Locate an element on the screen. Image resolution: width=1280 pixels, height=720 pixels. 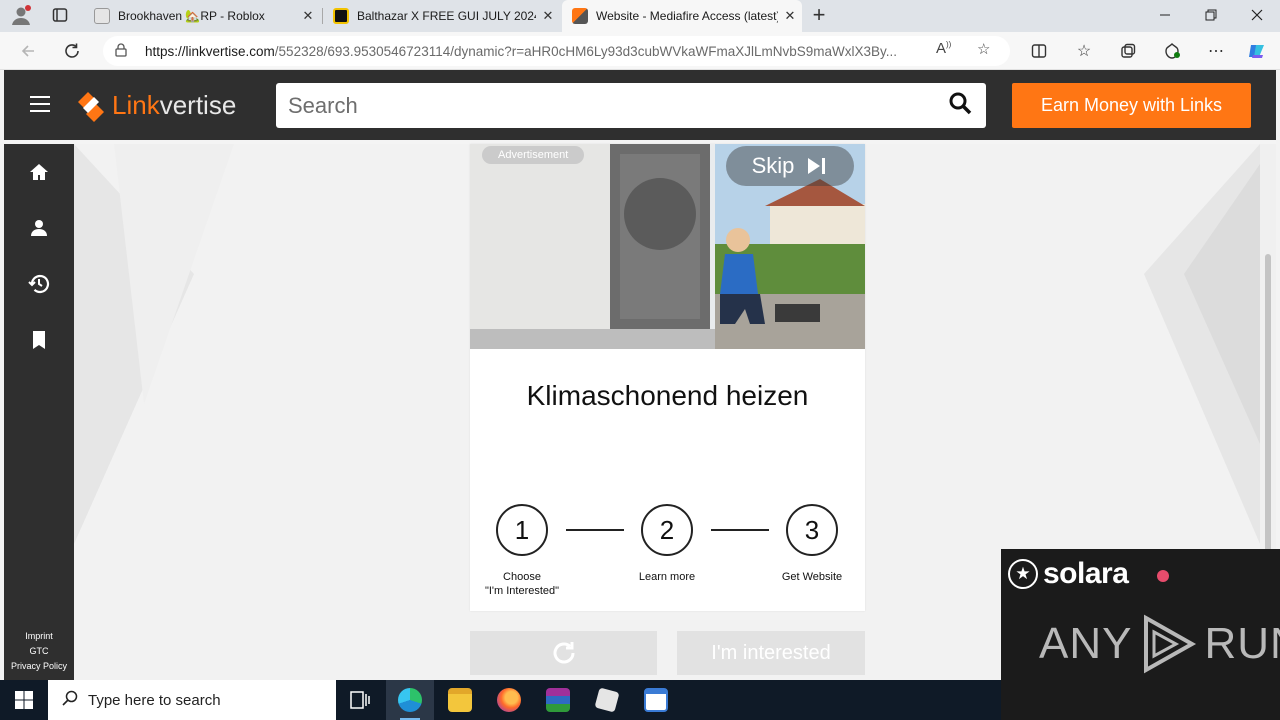
watermark-text-left: ANY is located at coordinates (1086, 643).